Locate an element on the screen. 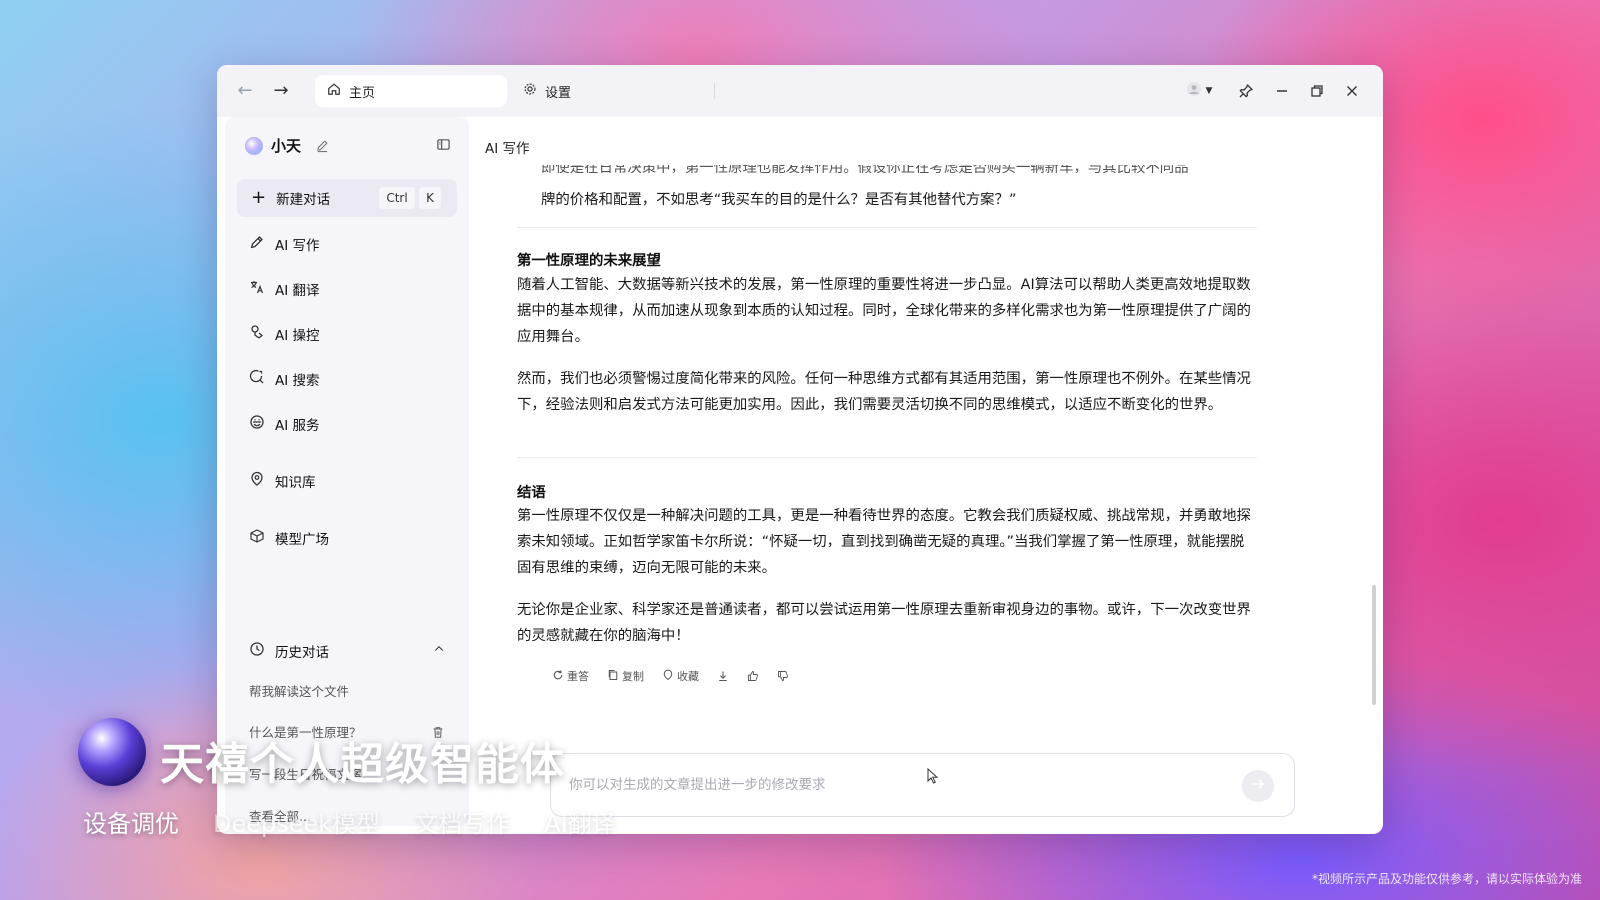  chevron-up-icon is located at coordinates (439, 649).